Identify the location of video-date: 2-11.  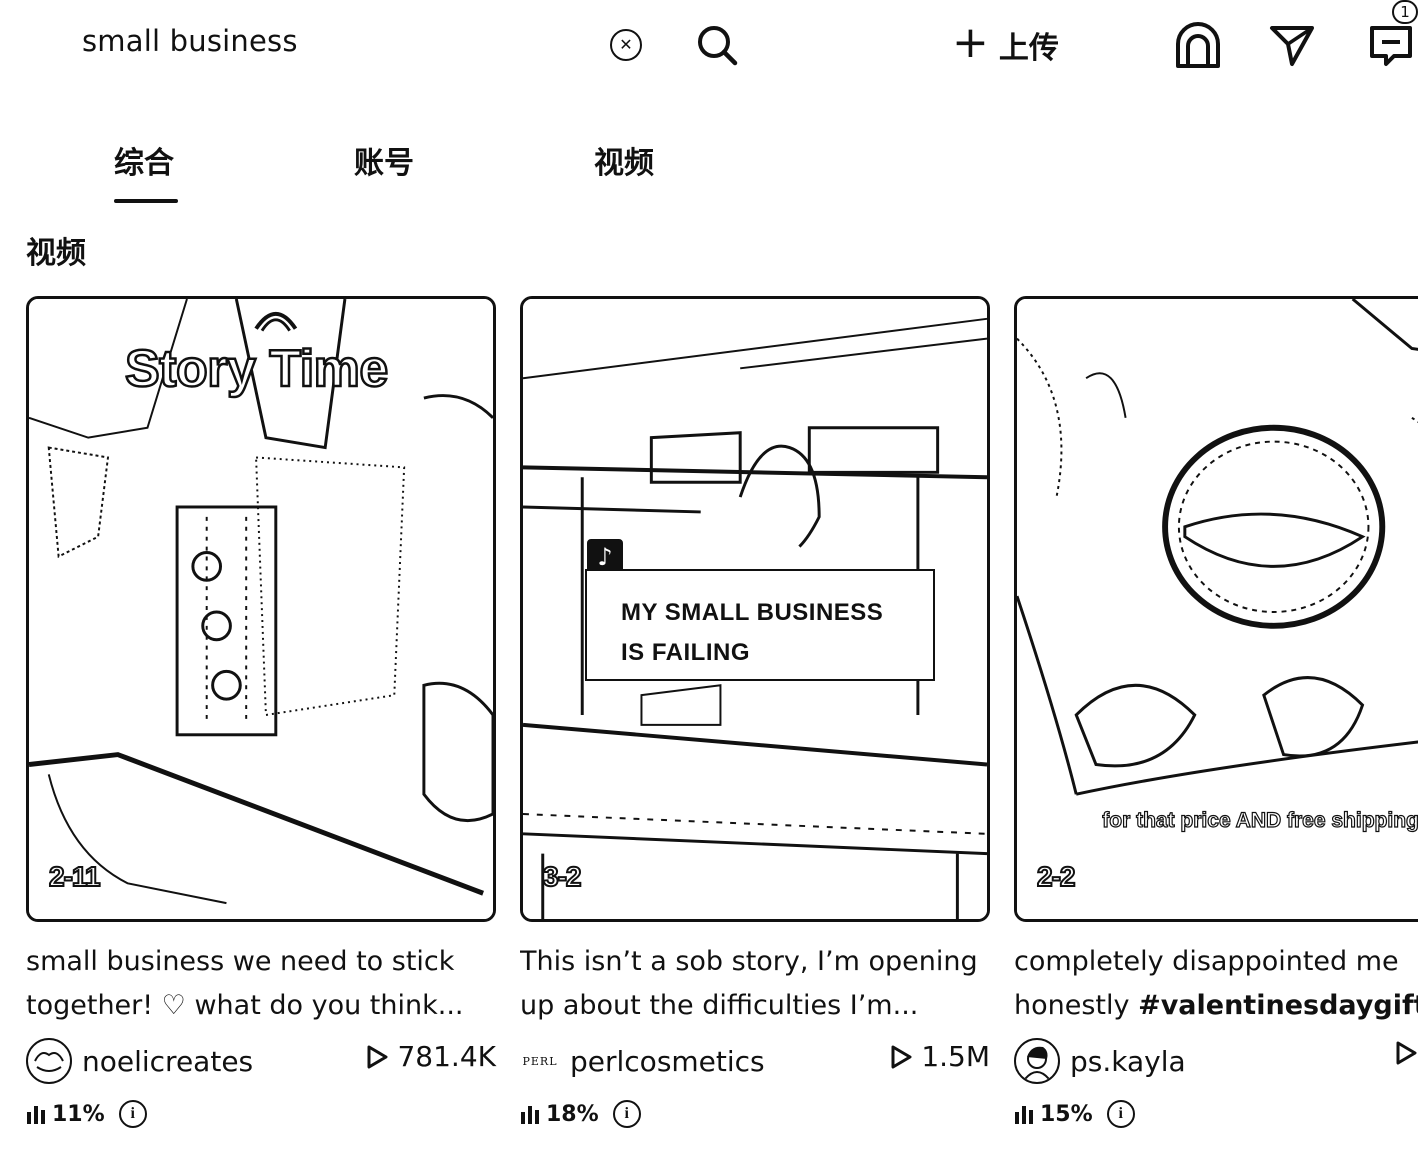
(74, 876).